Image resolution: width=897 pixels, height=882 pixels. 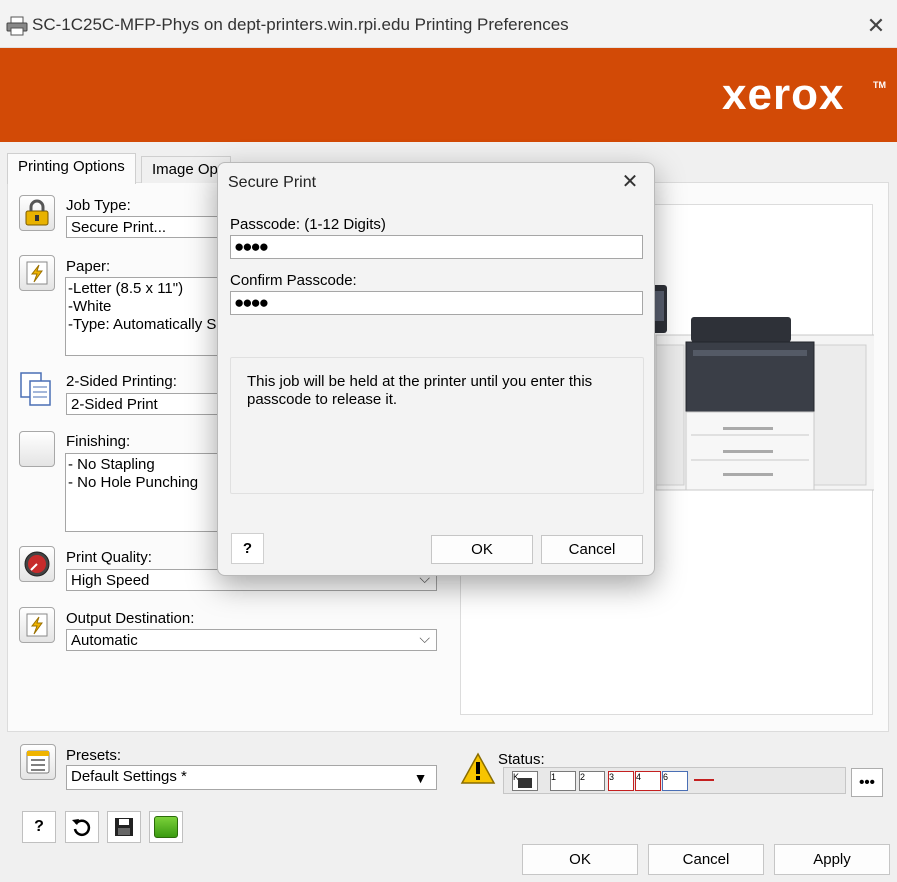 I want to click on window-close-icon: ✕, so click(x=876, y=26).